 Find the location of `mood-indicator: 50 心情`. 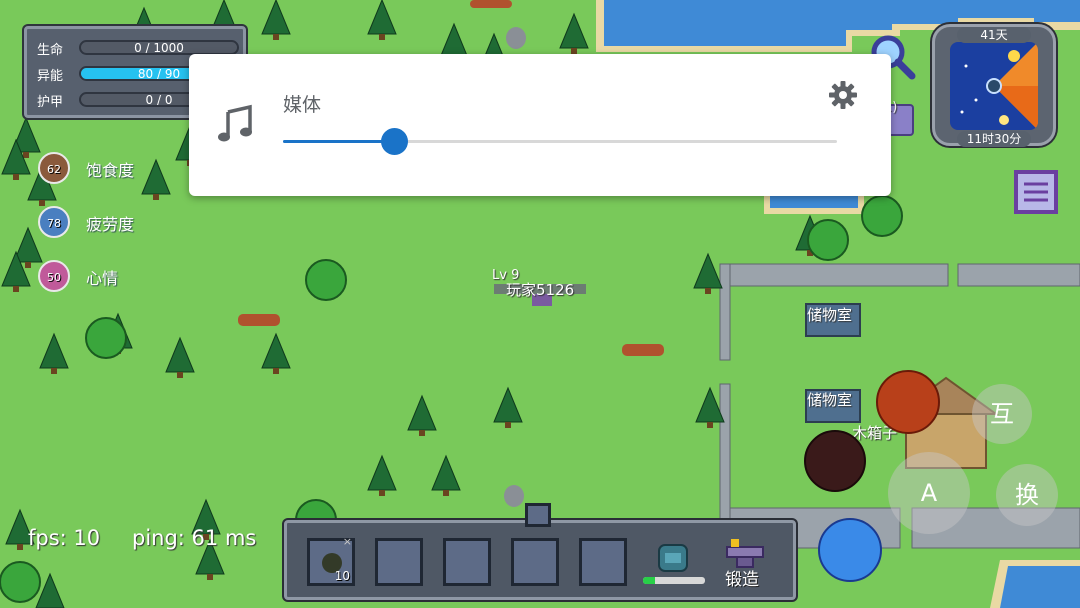

mood-indicator: 50 心情 is located at coordinates (118, 277).